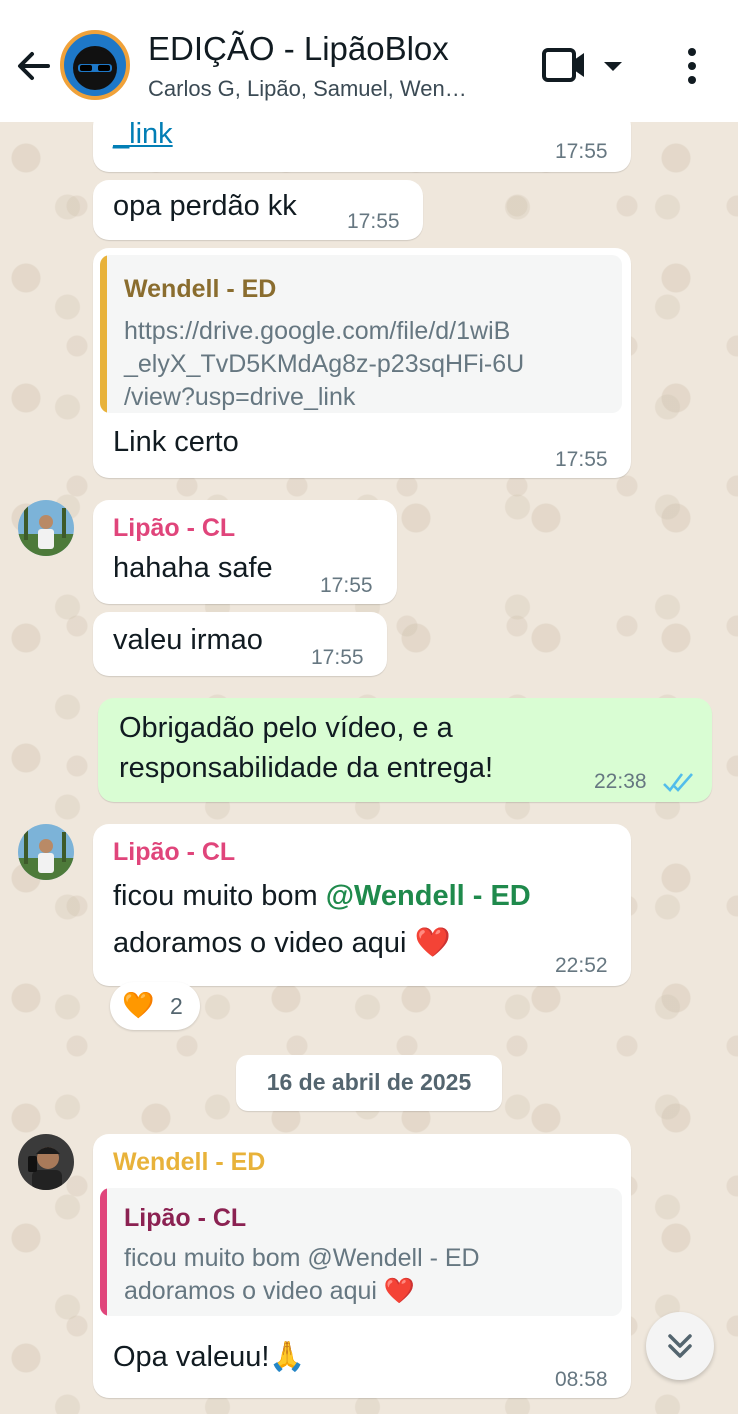 The image size is (738, 1414). What do you see at coordinates (193, 568) in the screenshot?
I see `message-text: hahaha safe` at bounding box center [193, 568].